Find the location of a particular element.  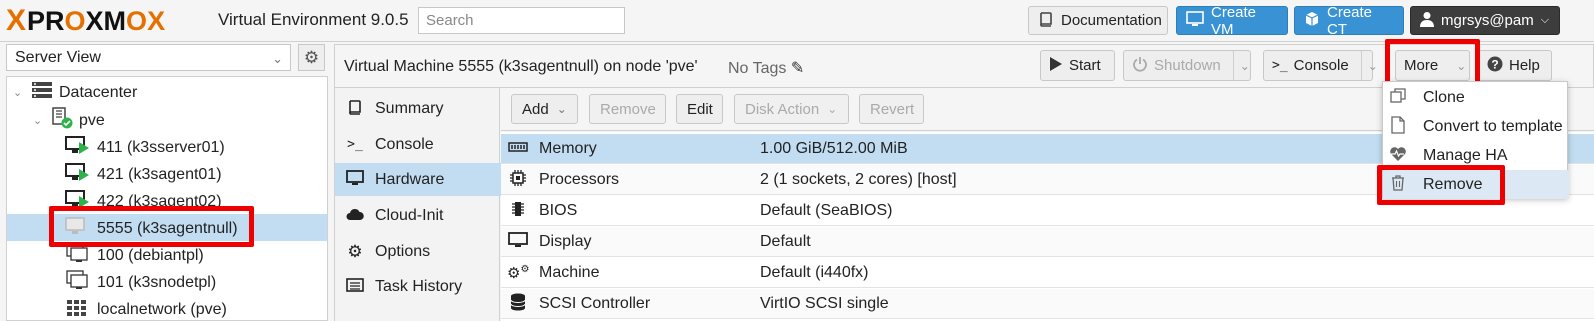

edit-button: Edit is located at coordinates (699, 109).